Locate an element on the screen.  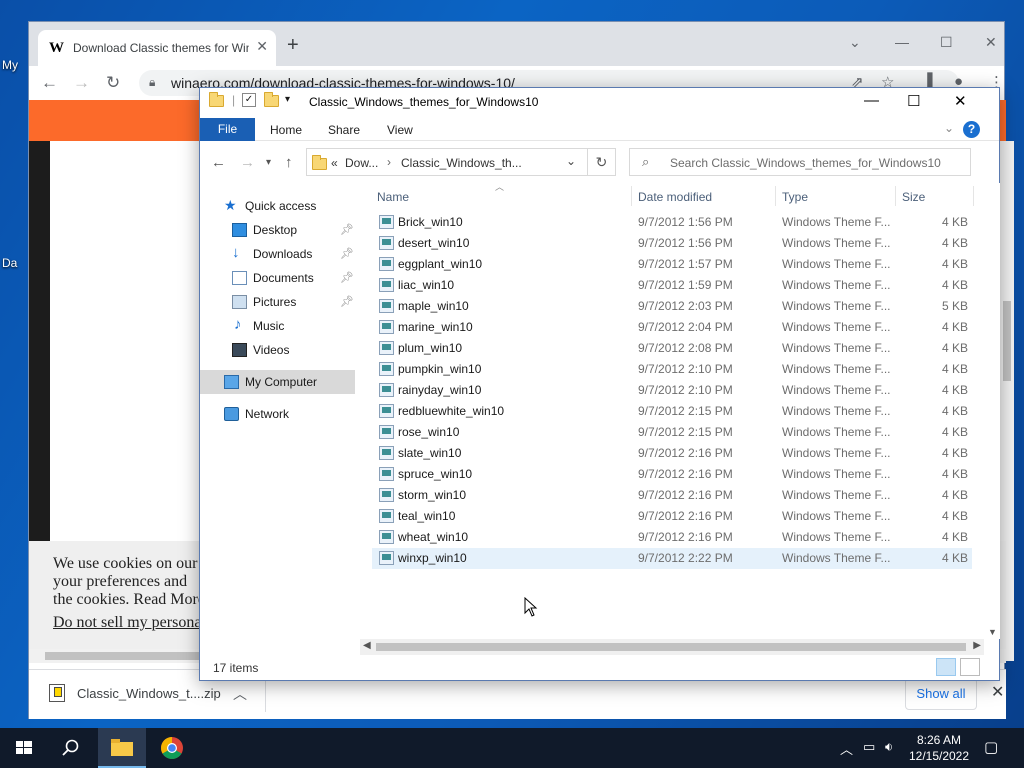
column-date-modified: Date modified is located at coordinates (675, 197).